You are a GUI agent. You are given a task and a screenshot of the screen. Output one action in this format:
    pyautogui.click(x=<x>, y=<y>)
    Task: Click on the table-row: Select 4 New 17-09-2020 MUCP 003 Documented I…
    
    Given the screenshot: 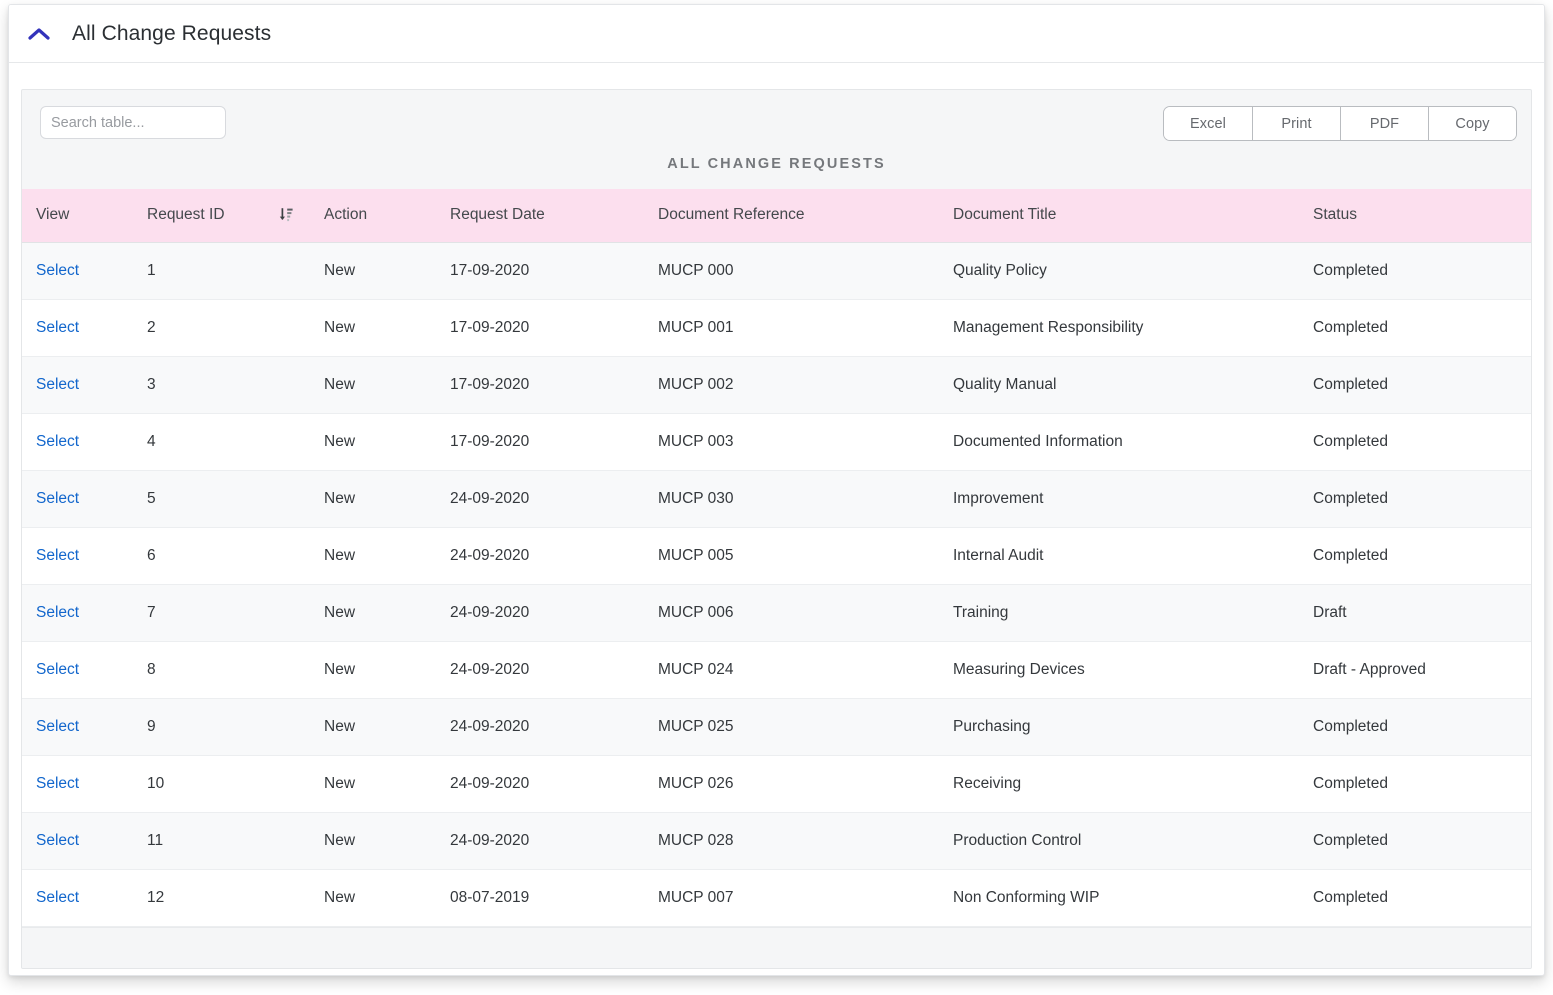 What is the action you would take?
    pyautogui.click(x=776, y=442)
    